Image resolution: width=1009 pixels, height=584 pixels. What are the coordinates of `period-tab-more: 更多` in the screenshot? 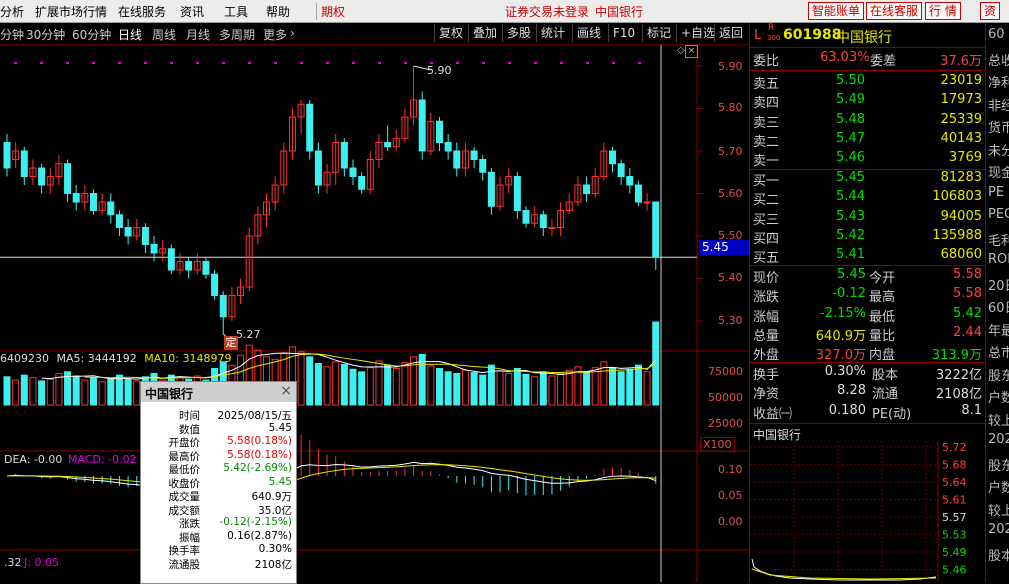 It's located at (275, 34).